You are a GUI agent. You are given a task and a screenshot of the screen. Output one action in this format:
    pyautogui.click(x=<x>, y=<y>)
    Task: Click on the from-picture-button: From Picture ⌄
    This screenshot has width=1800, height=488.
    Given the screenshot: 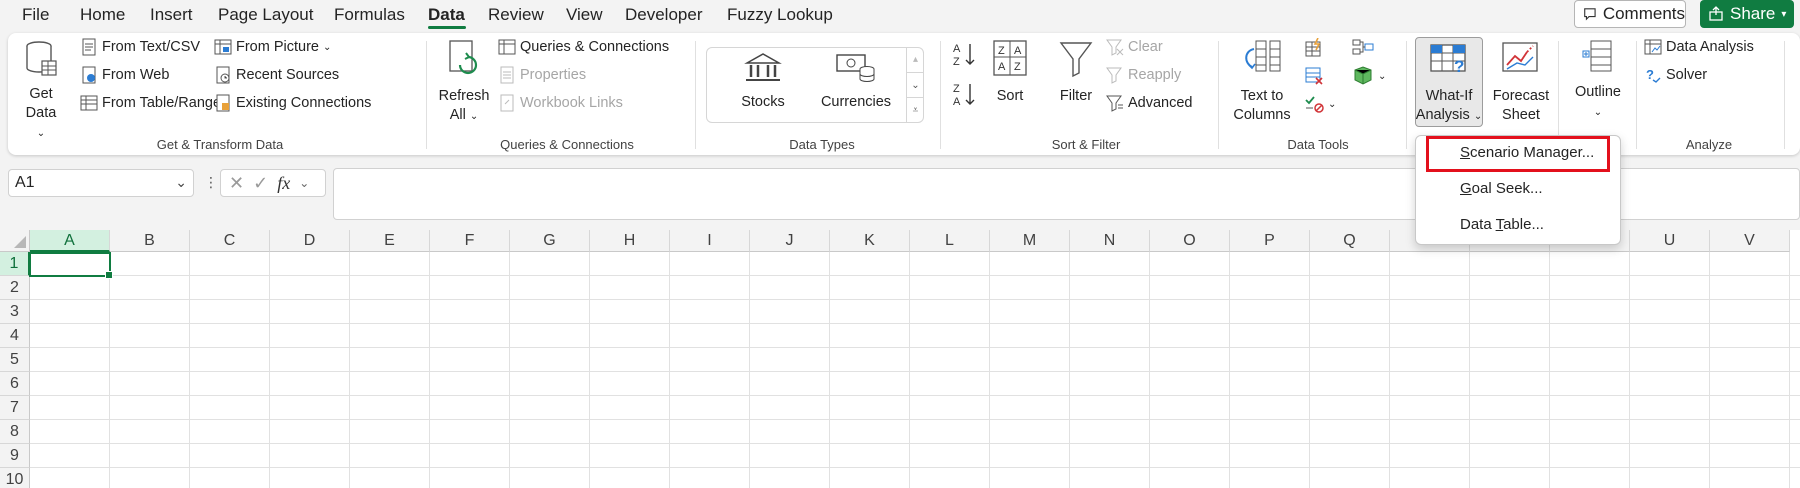 What is the action you would take?
    pyautogui.click(x=272, y=47)
    